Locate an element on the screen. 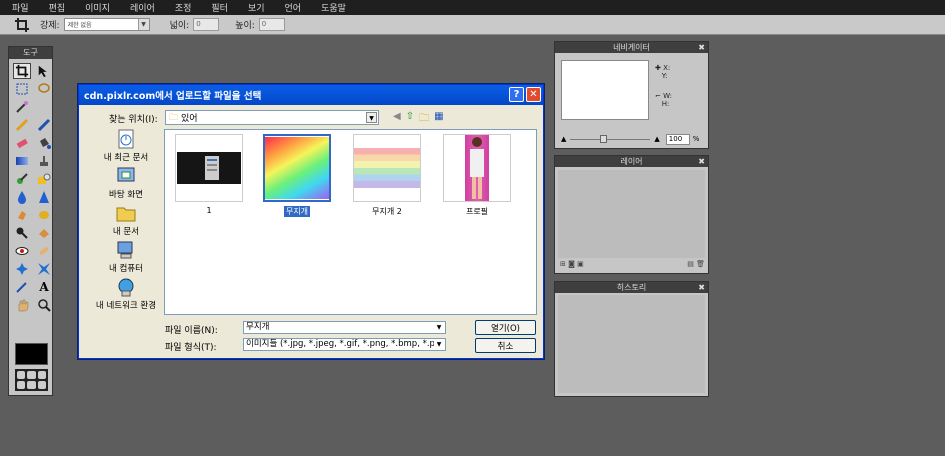  sharpen-tool-icon is located at coordinates (44, 197).